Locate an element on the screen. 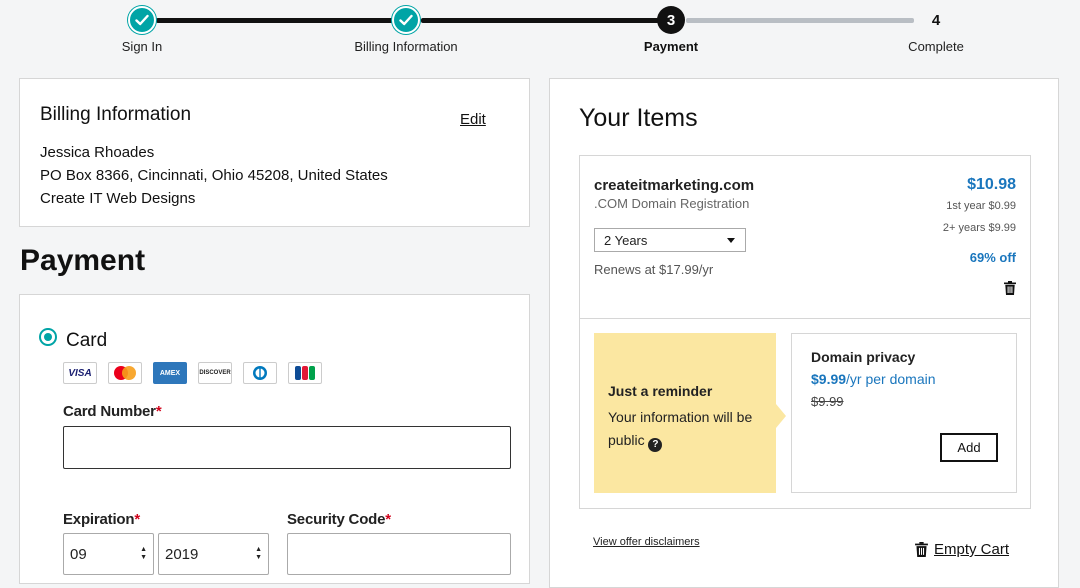  term-select: 2 Years is located at coordinates (670, 240).